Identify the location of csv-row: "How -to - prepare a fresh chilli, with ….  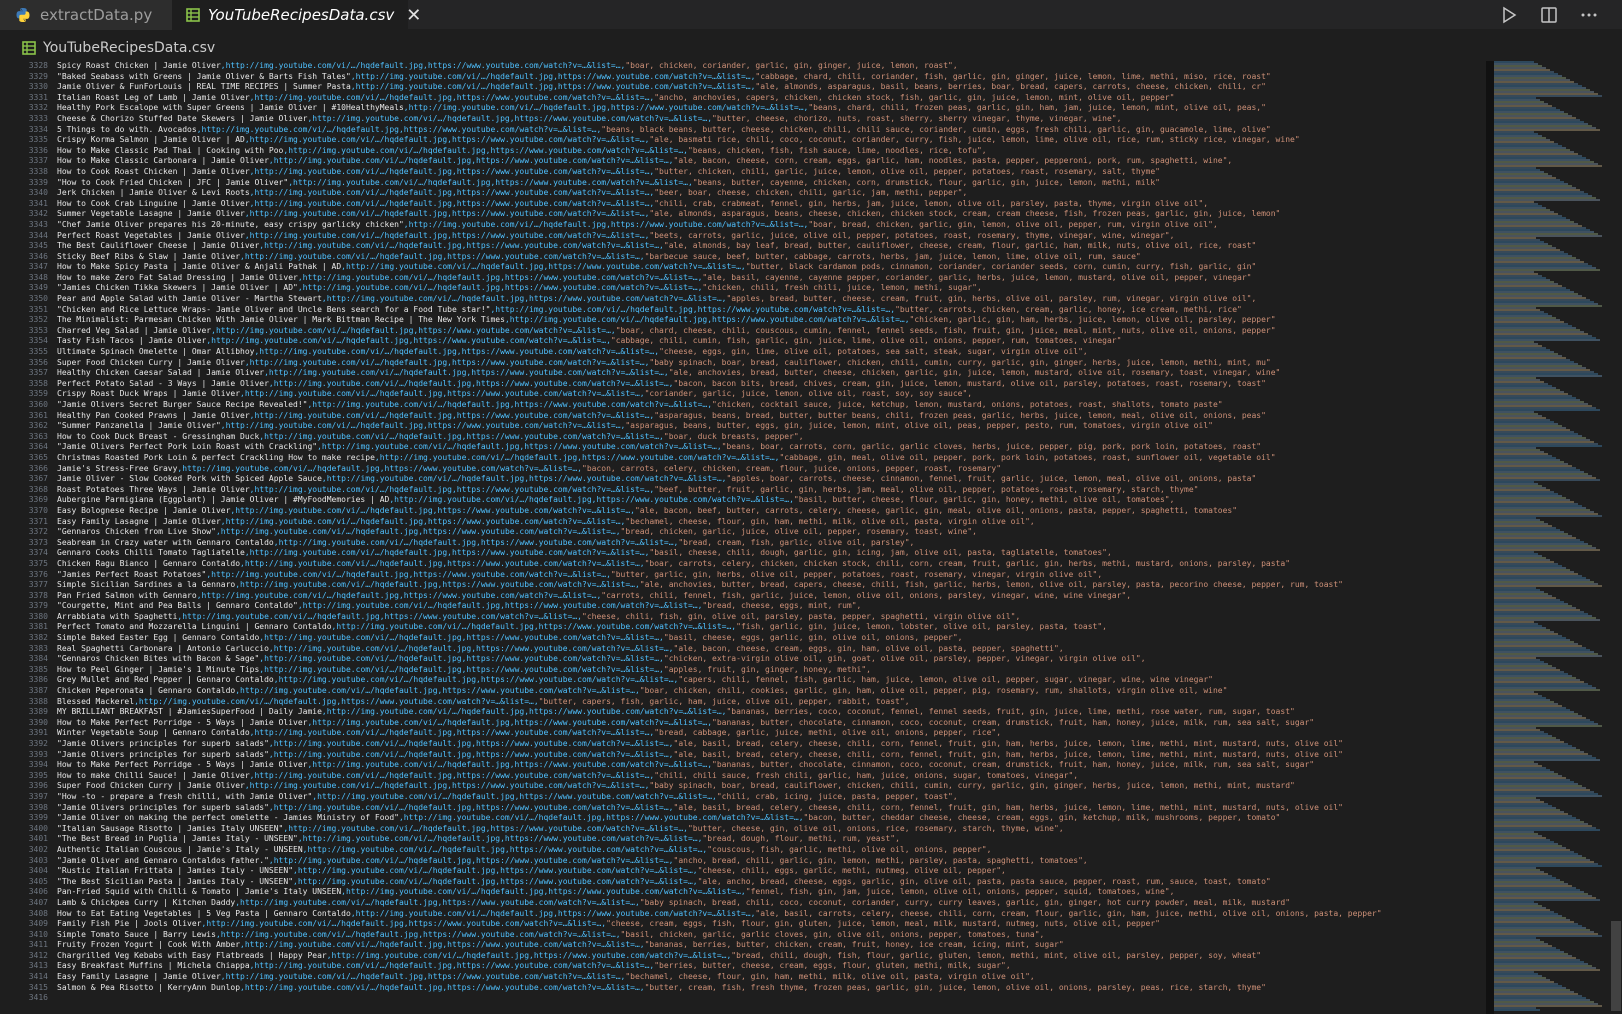
(771, 797).